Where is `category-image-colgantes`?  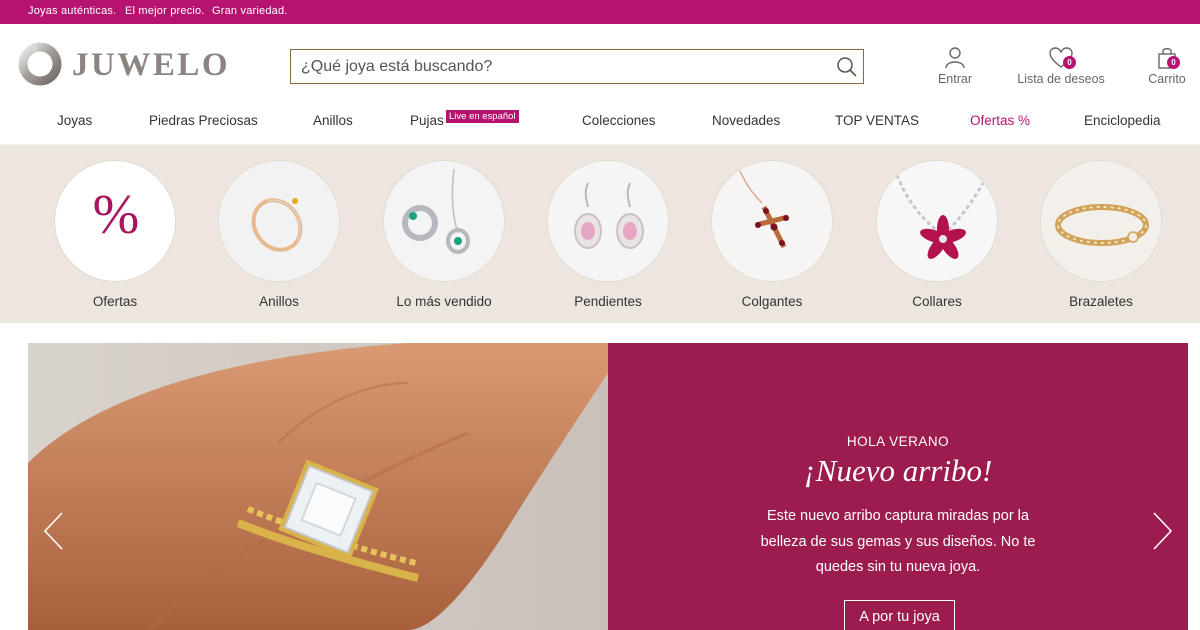
category-image-colgantes is located at coordinates (772, 221).